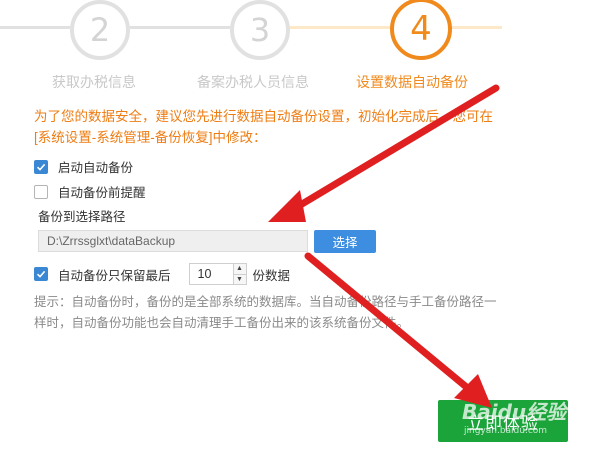  What do you see at coordinates (340, 27) in the screenshot?
I see `step-connector-right` at bounding box center [340, 27].